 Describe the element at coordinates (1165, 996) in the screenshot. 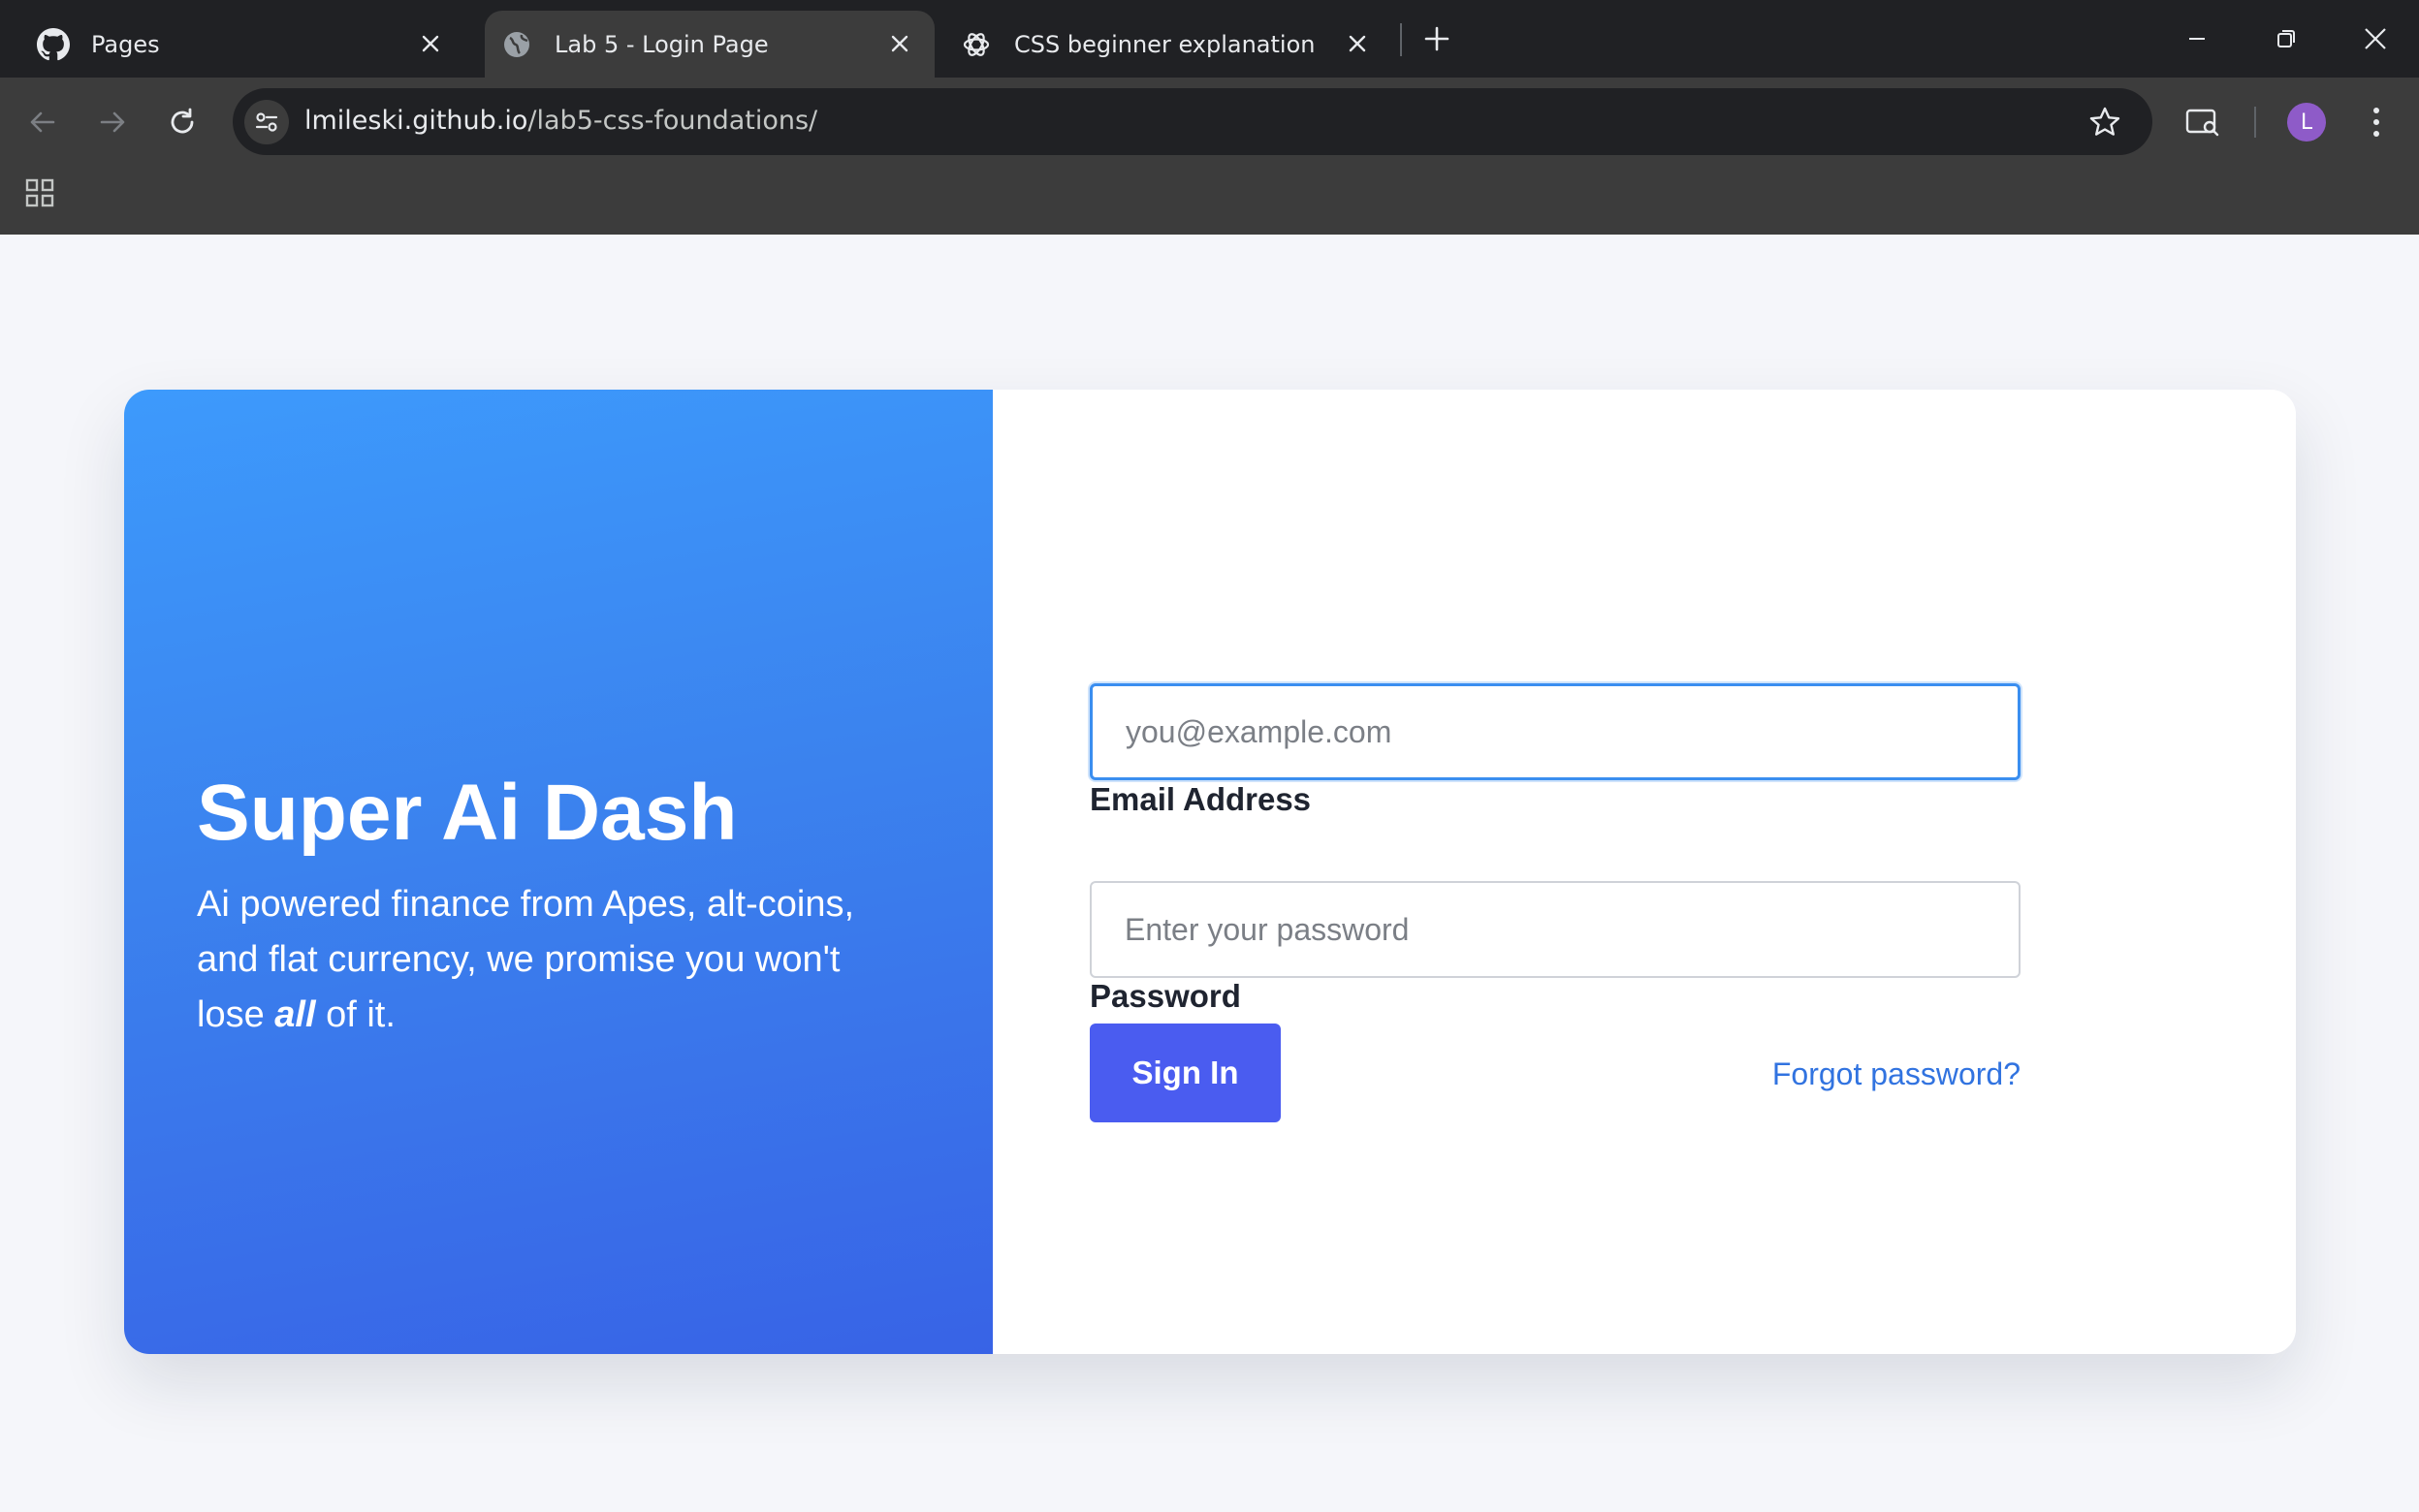

I see `password-label: Password` at that location.